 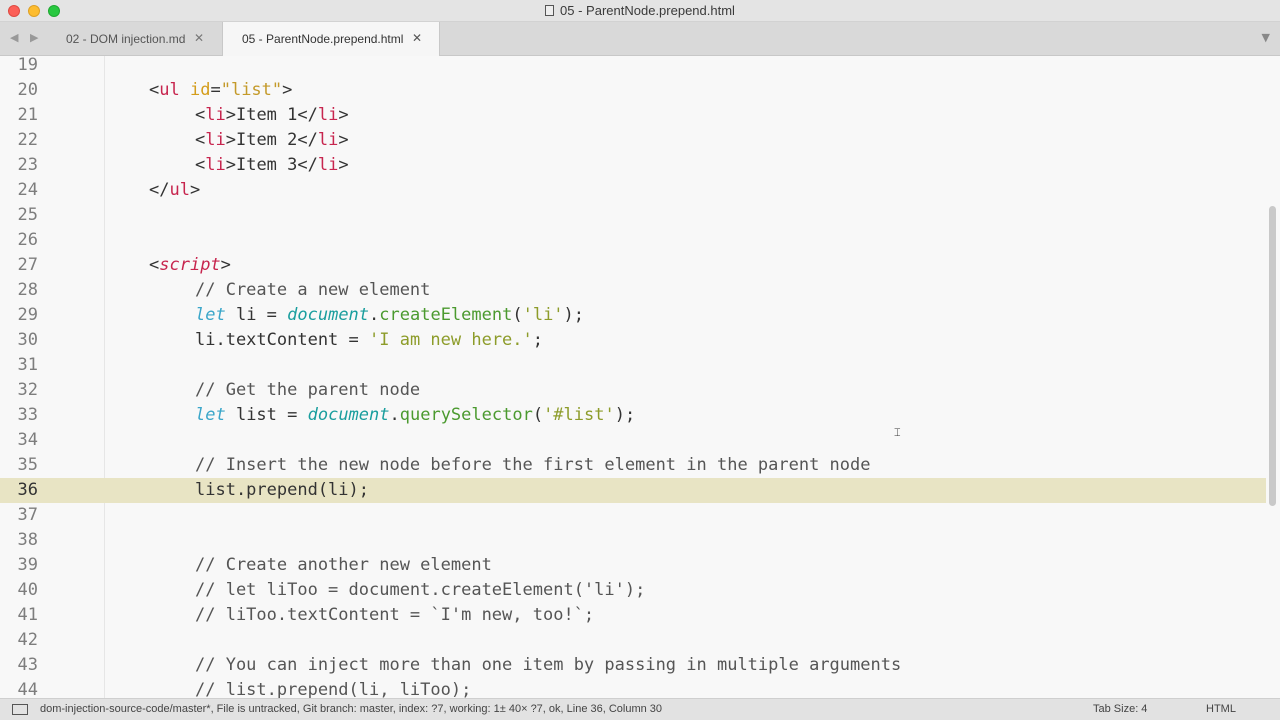 What do you see at coordinates (633, 688) in the screenshot?
I see `code-line: 44 // list.prepend(li, liToo);` at bounding box center [633, 688].